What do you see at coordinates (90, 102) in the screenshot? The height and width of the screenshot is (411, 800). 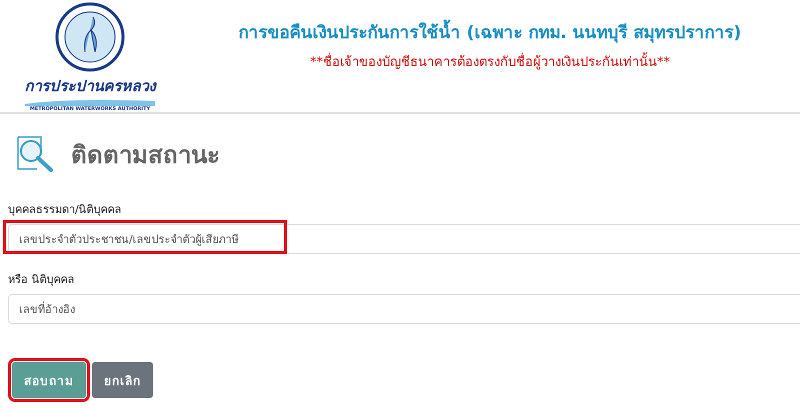 I see `wave-icon` at bounding box center [90, 102].